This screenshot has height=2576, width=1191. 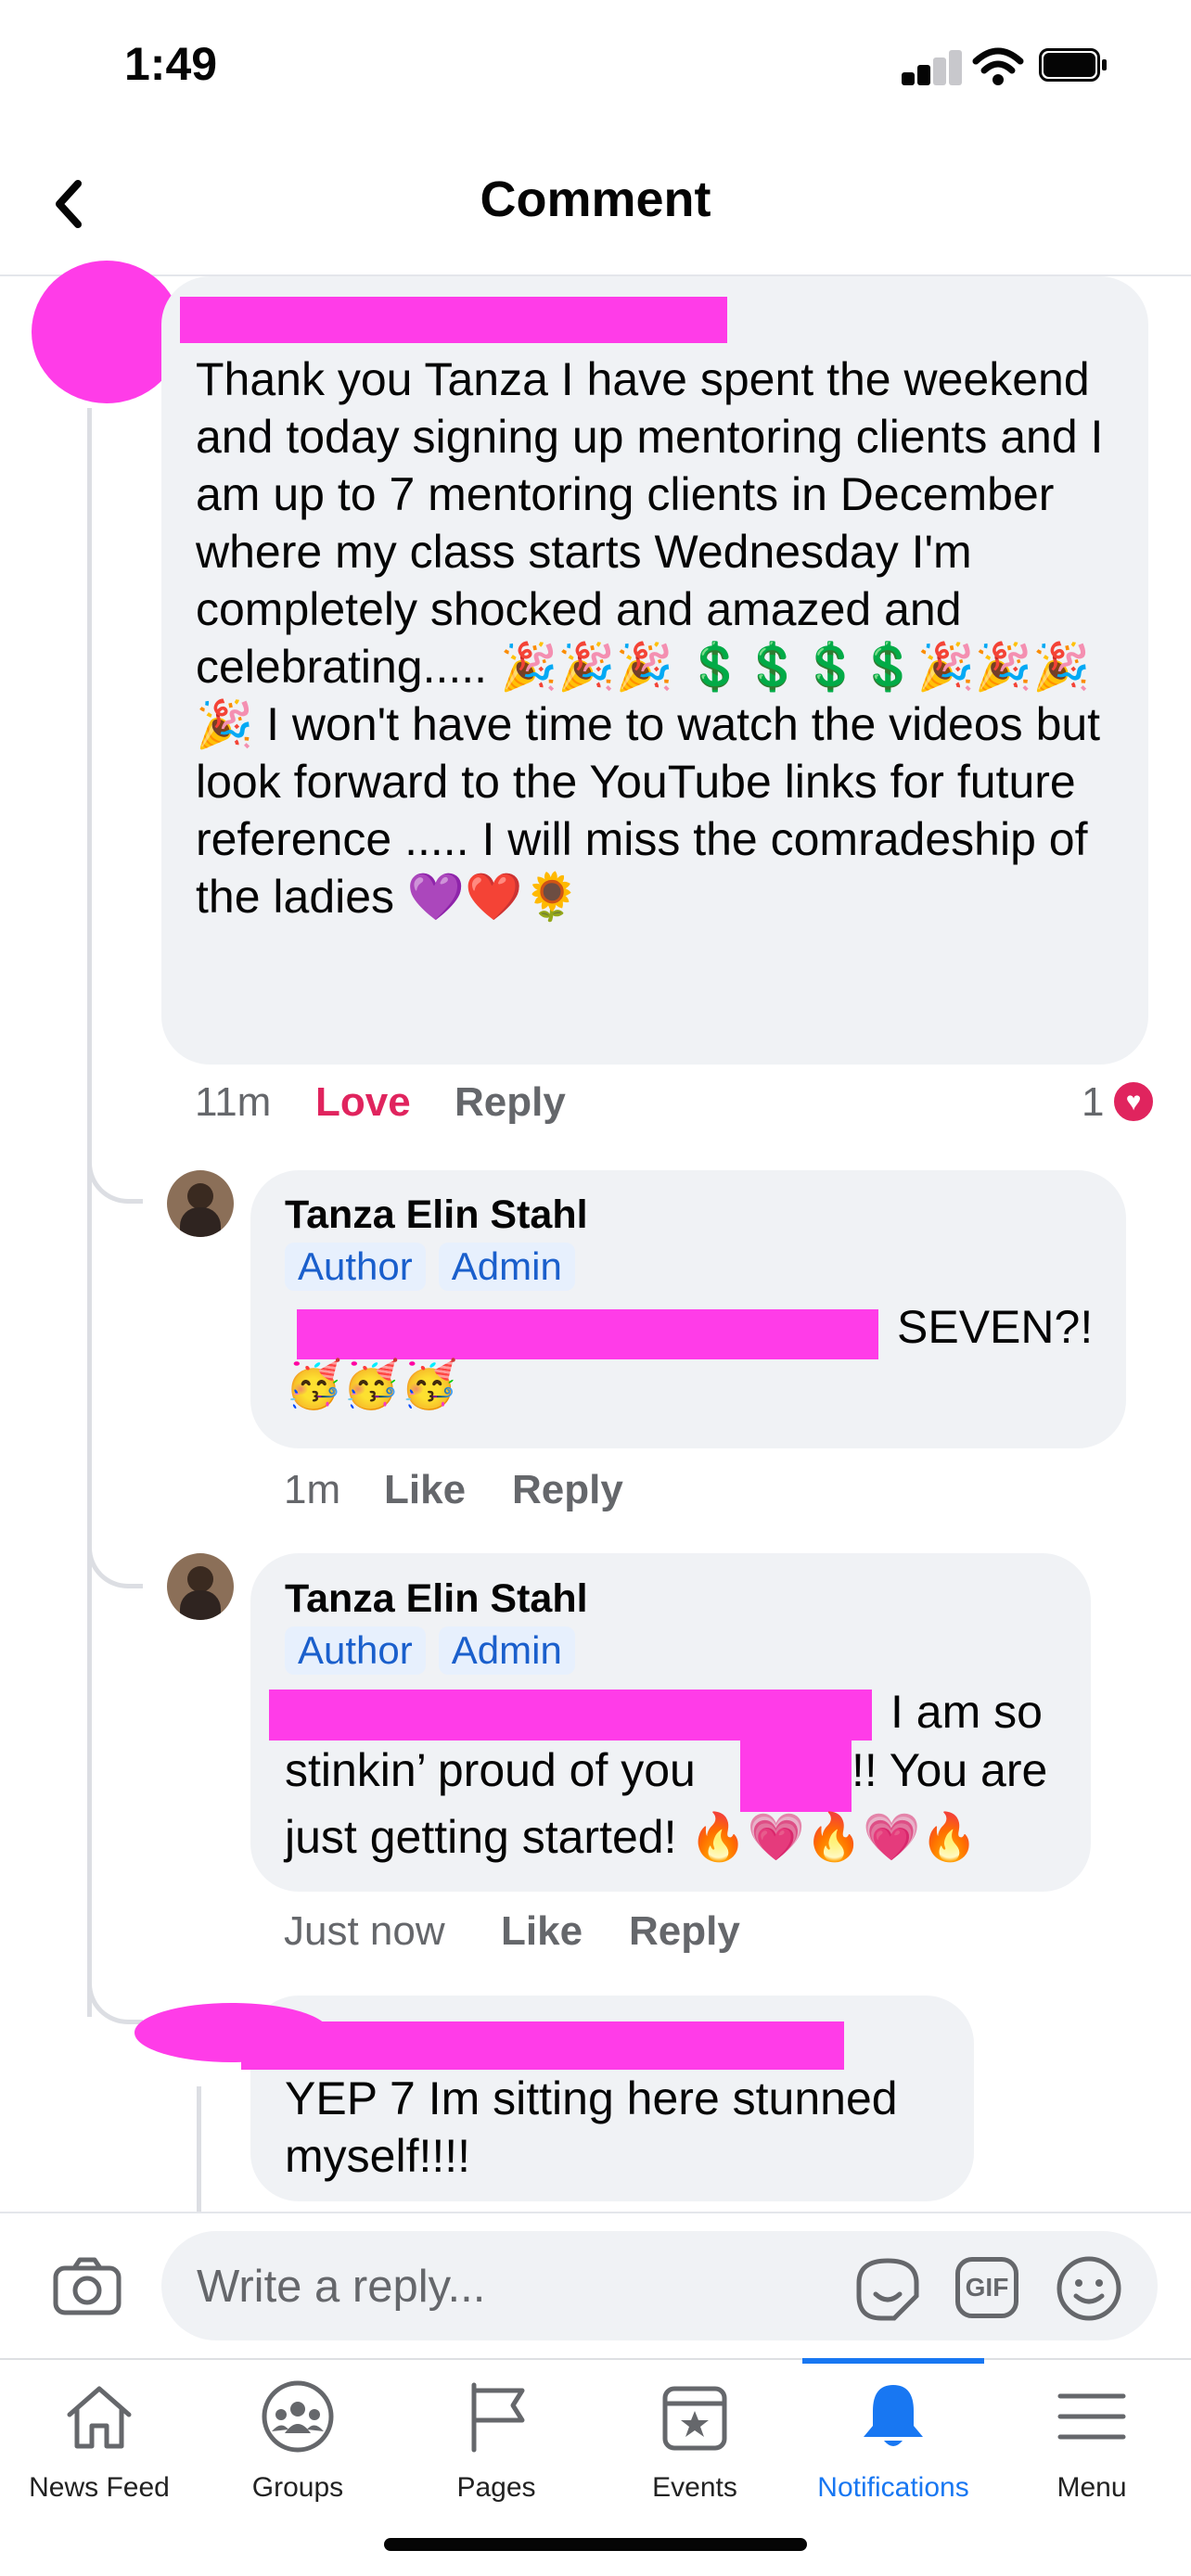 What do you see at coordinates (796, 1775) in the screenshot?
I see `redacted-name` at bounding box center [796, 1775].